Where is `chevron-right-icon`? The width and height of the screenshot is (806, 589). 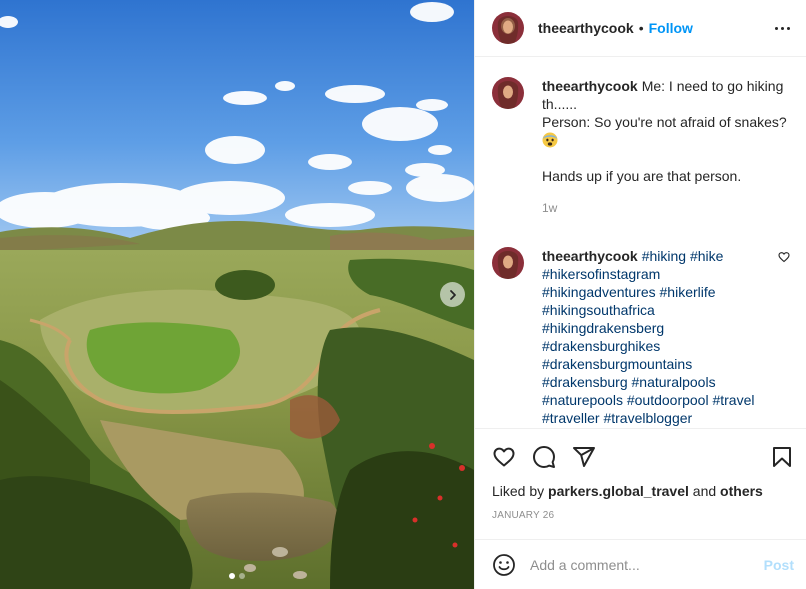 chevron-right-icon is located at coordinates (452, 294).